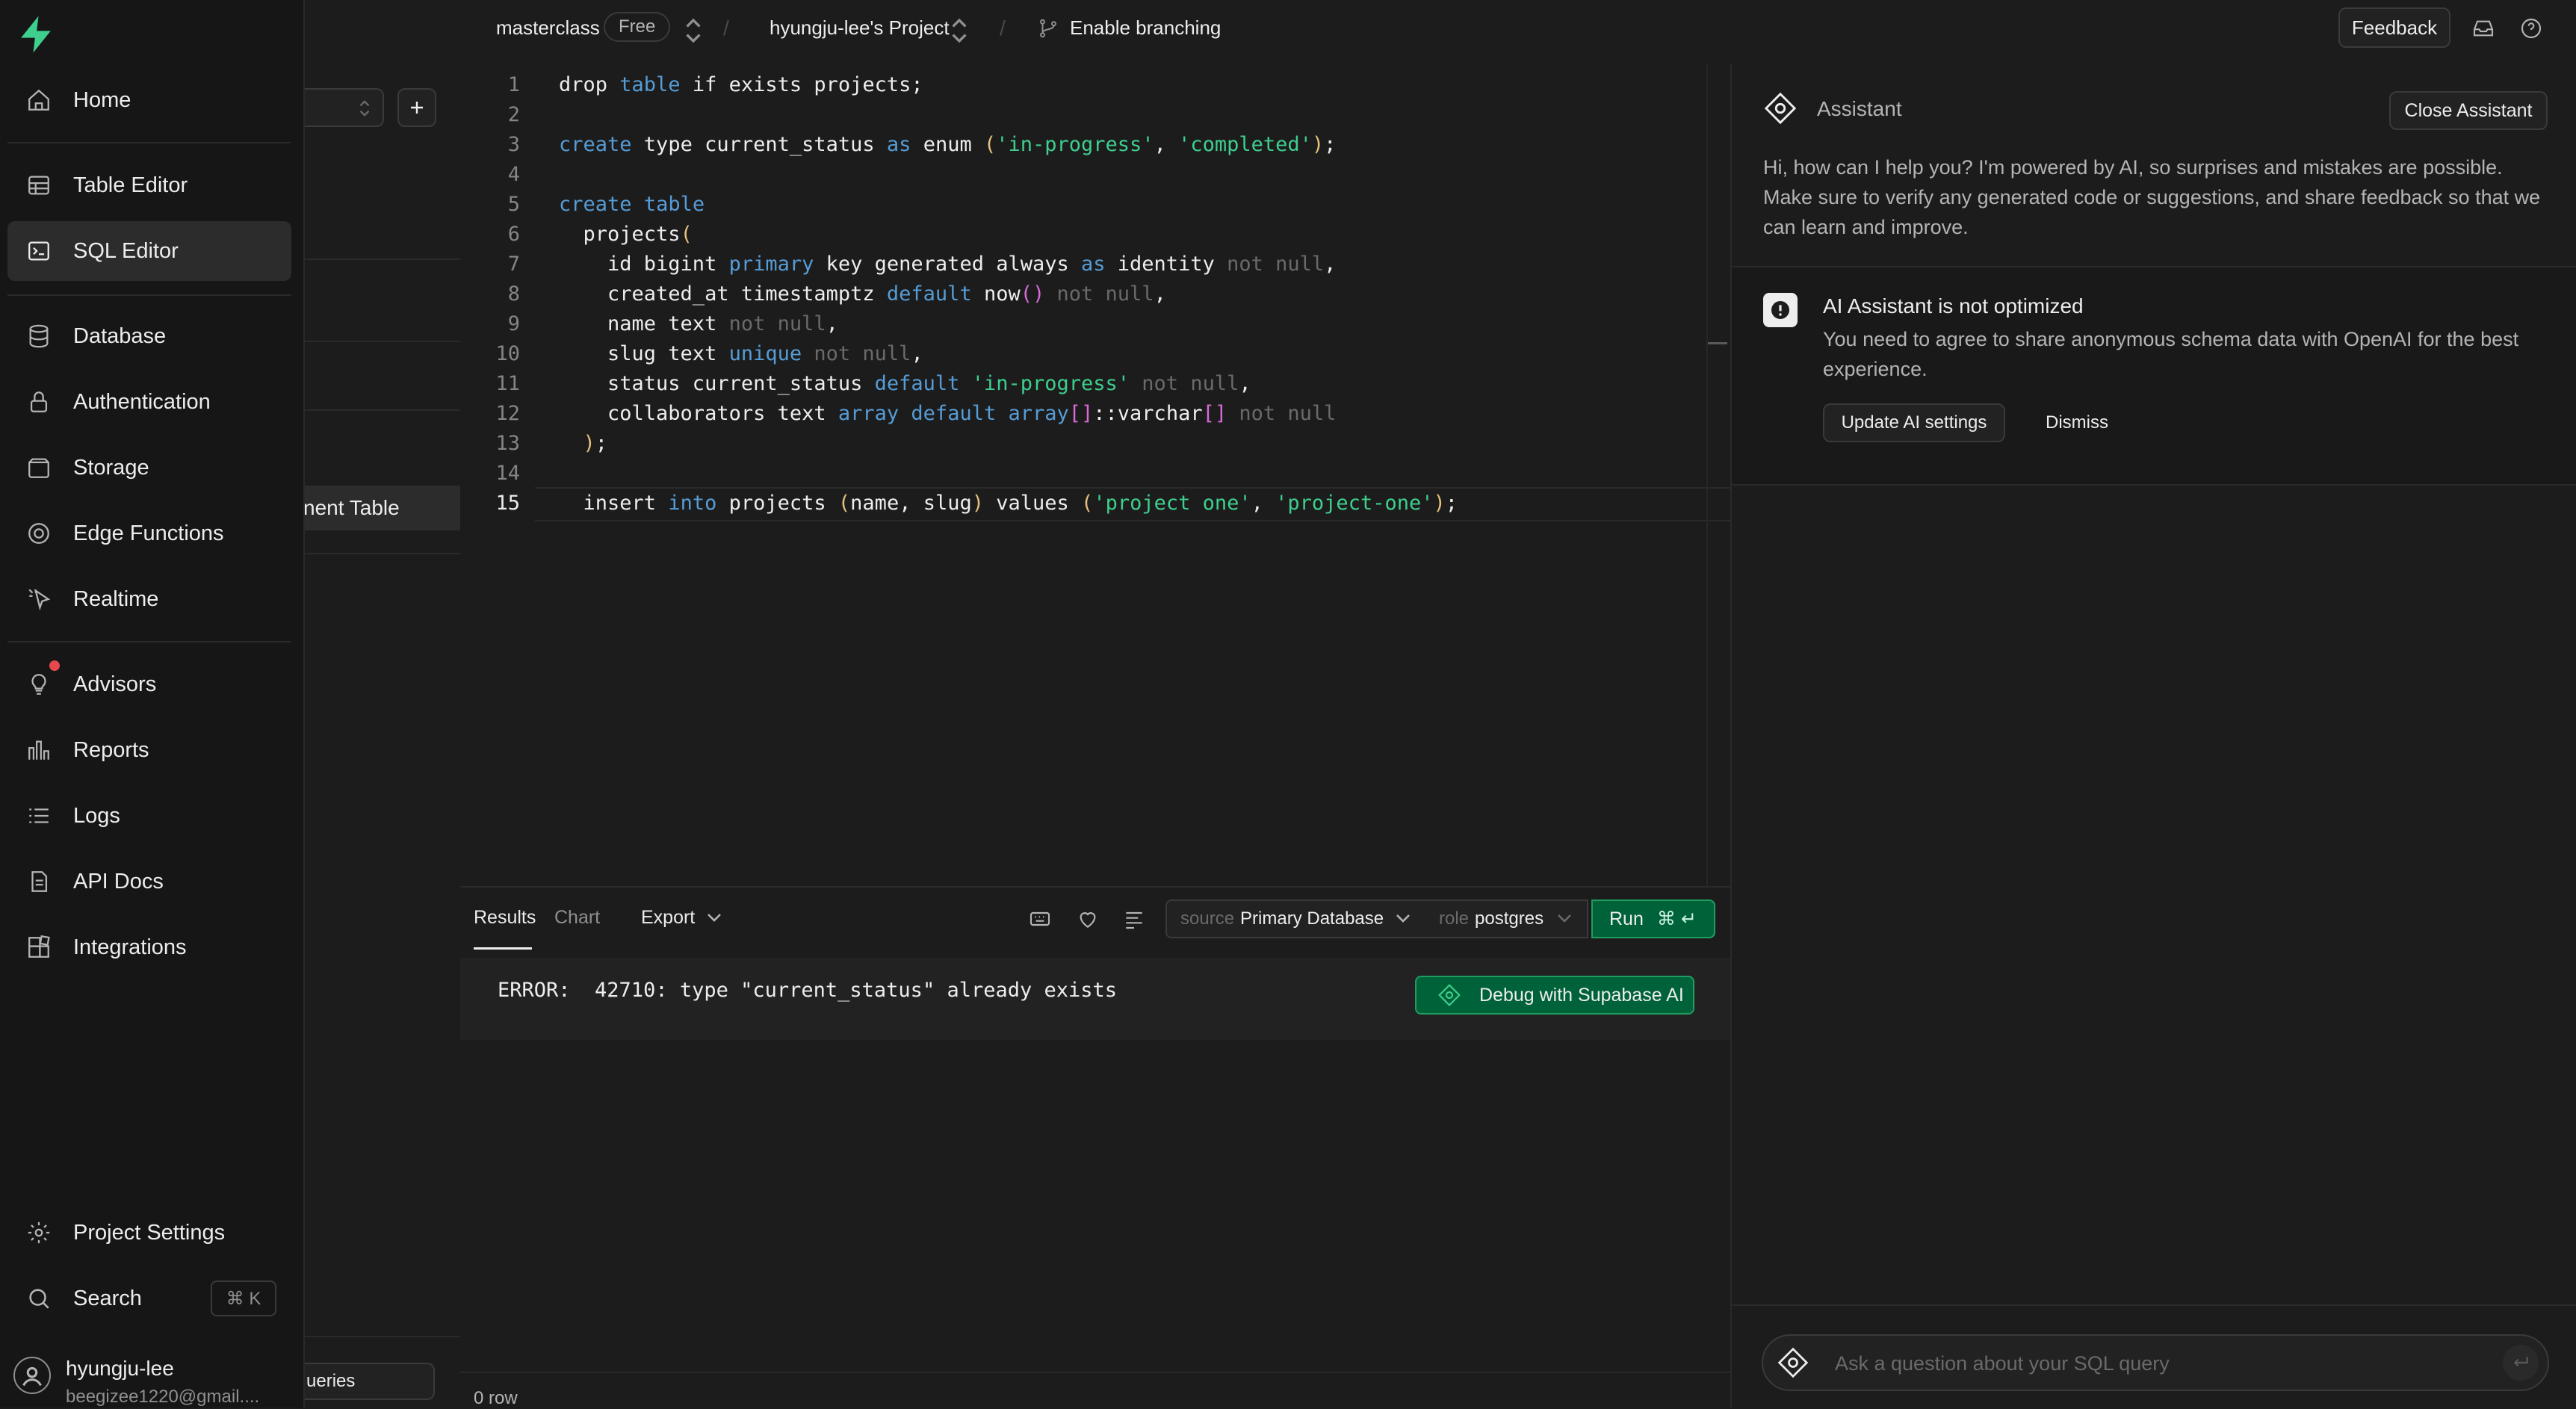  I want to click on avatar, so click(32, 1375).